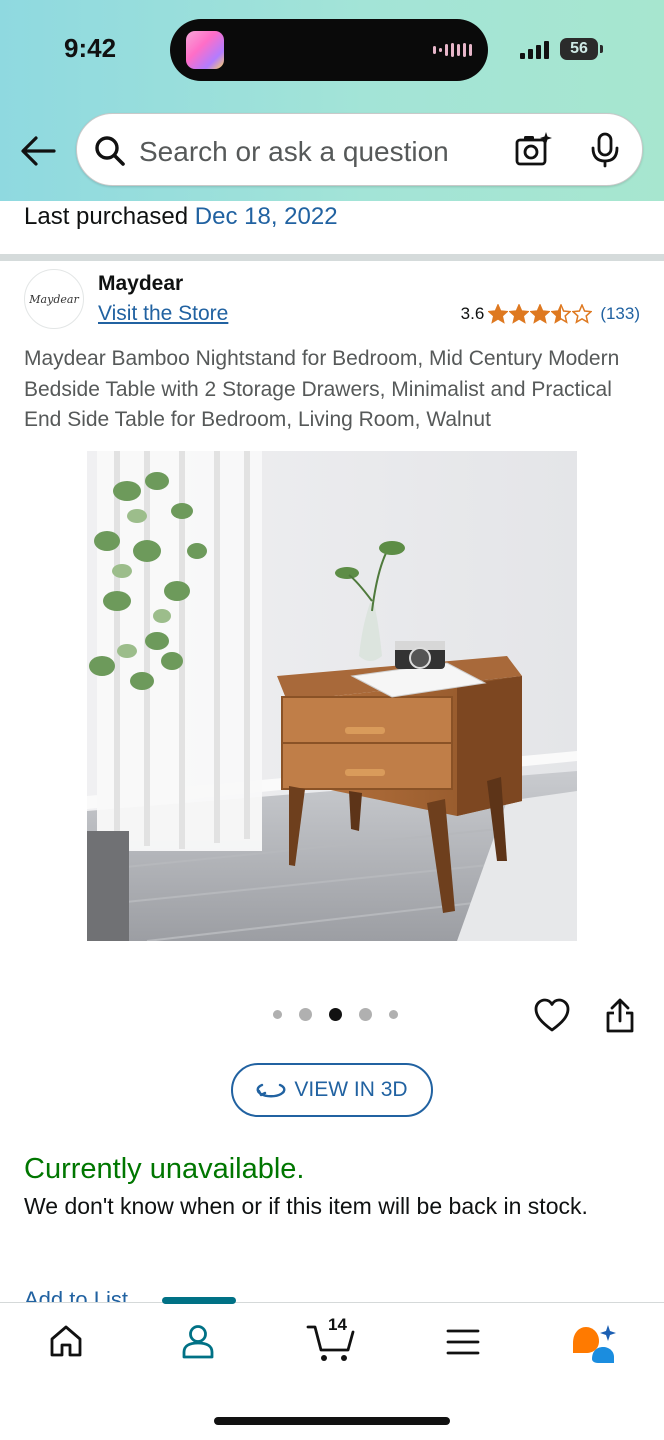 This screenshot has height=1440, width=664. What do you see at coordinates (534, 50) in the screenshot?
I see `cellular-signal-icon` at bounding box center [534, 50].